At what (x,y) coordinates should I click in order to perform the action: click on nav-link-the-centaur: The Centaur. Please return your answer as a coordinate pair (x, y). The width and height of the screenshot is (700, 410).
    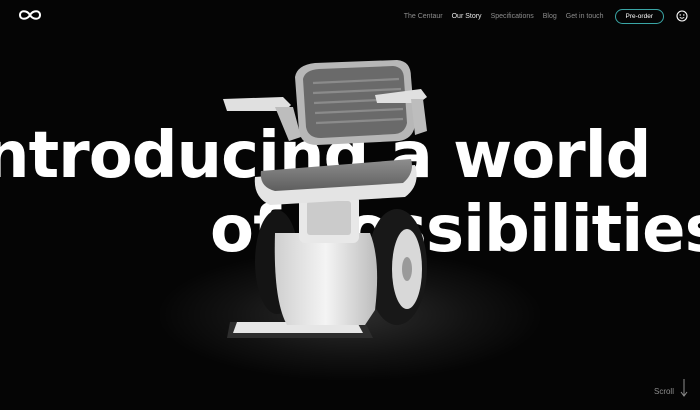
    Looking at the image, I should click on (423, 16).